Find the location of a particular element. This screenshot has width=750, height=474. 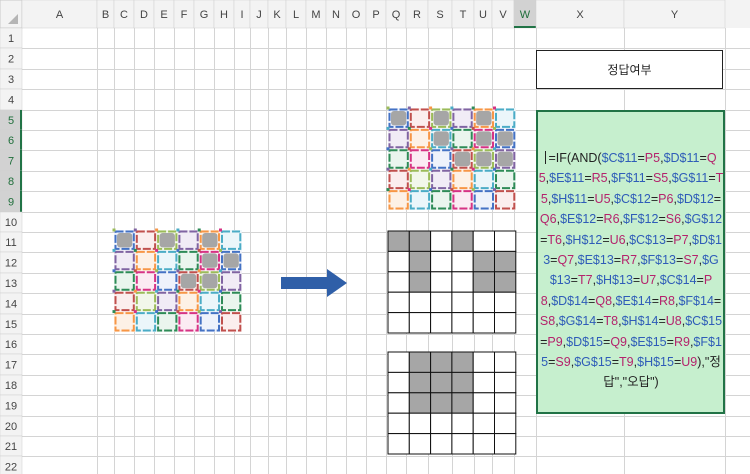

formula-ref-target: Q7 is located at coordinates (566, 260).